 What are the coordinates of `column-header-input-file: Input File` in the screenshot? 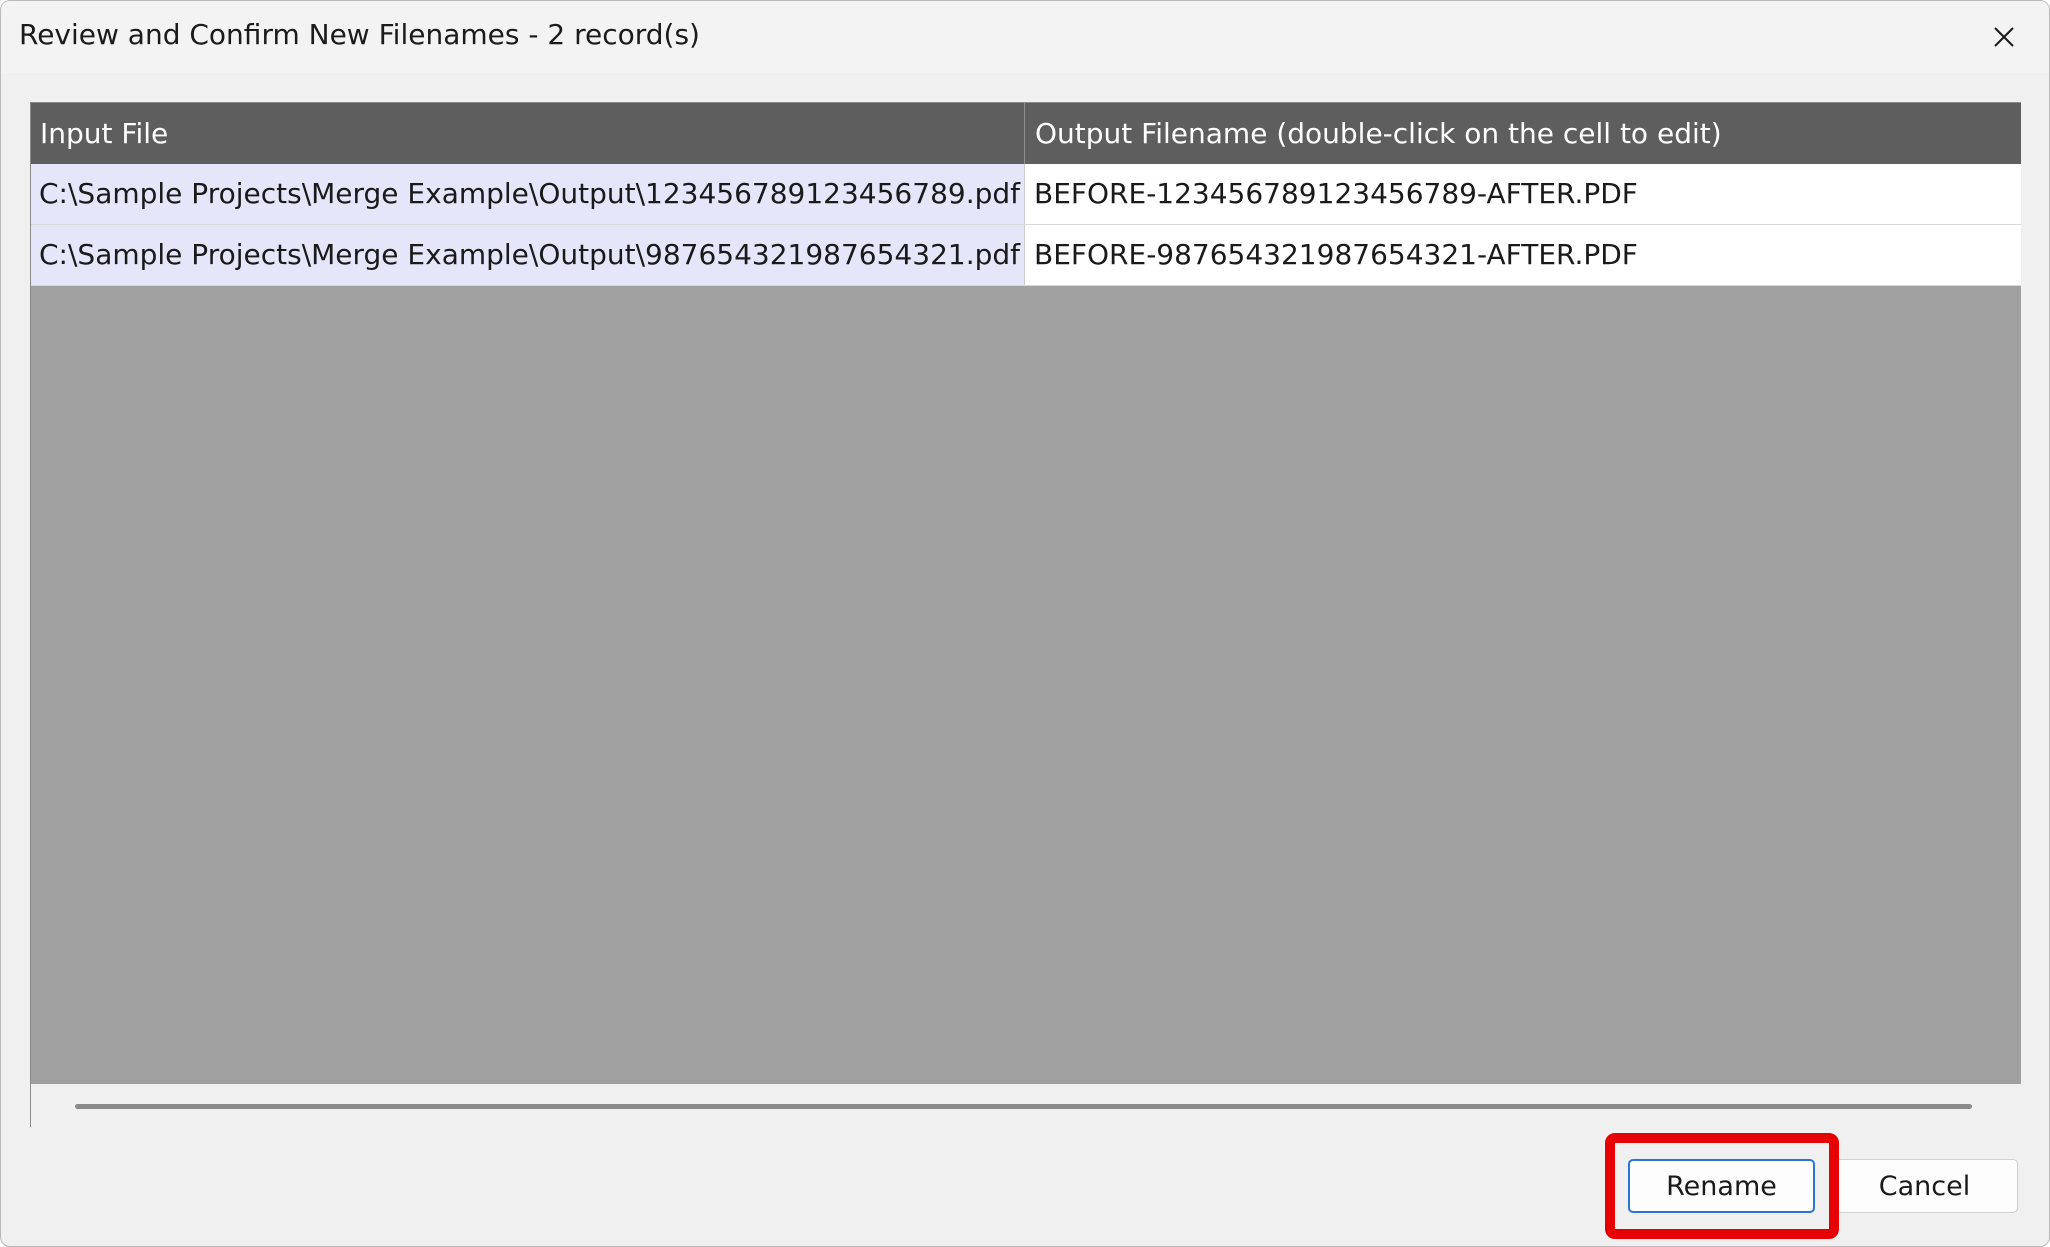 It's located at (528, 133).